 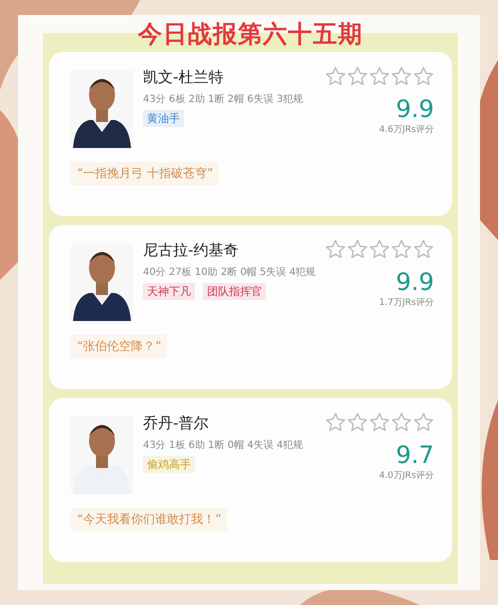 I want to click on player-stats: 40分 27板 10助 2断 0帽 5失误 4犯规, so click(x=230, y=272).